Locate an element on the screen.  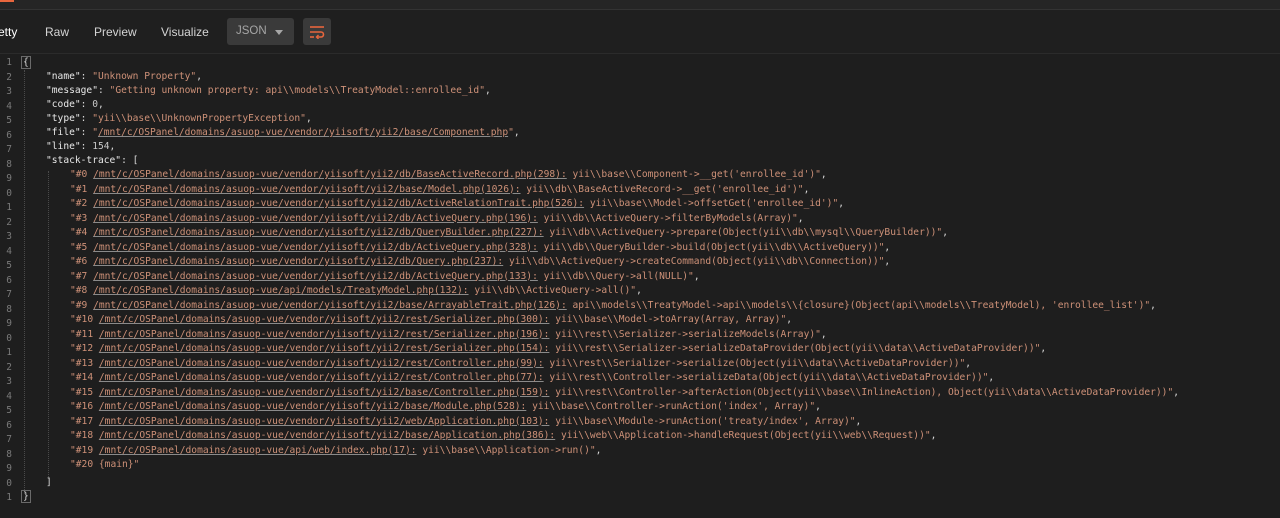
indent-guide is located at coordinates (24, 282).